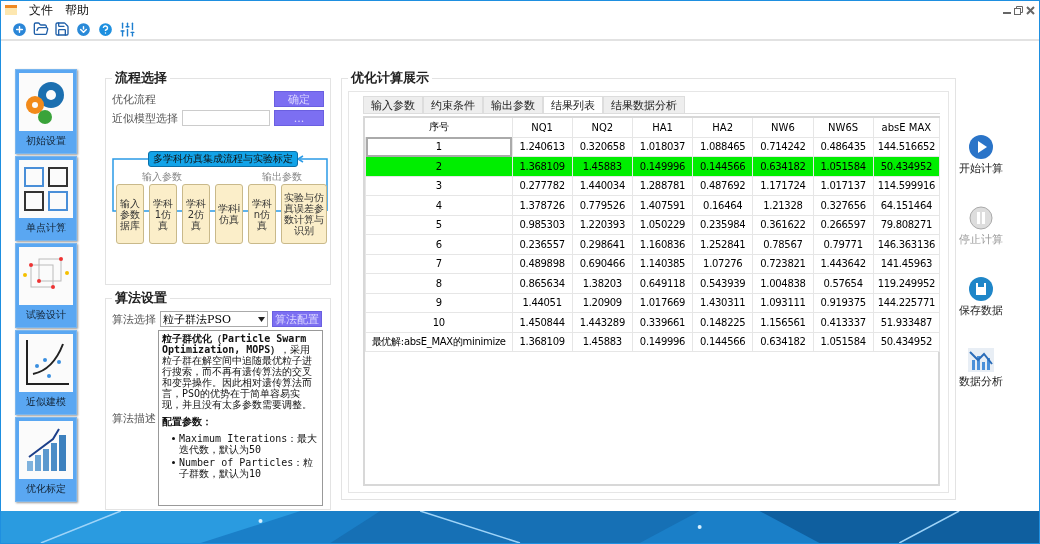 The height and width of the screenshot is (544, 1040). What do you see at coordinates (782, 264) in the screenshot?
I see `table-cell: 0.723821` at bounding box center [782, 264].